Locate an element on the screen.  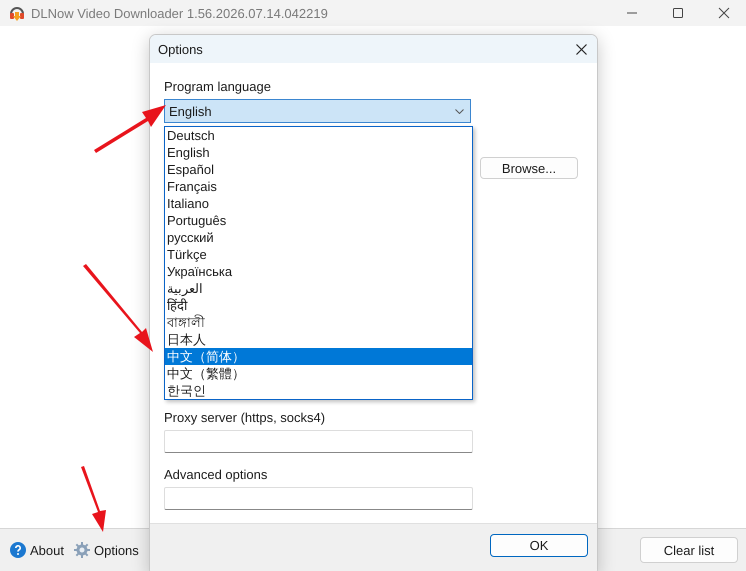
language-dropdown: English is located at coordinates (317, 111).